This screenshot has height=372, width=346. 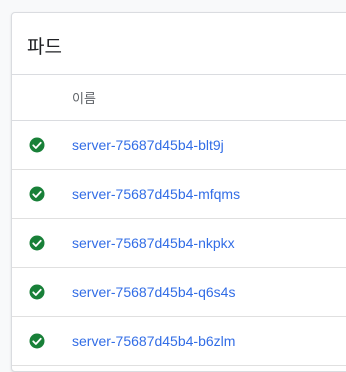 I want to click on table-row: server-75687d45b4-mfqms, so click(x=179, y=194).